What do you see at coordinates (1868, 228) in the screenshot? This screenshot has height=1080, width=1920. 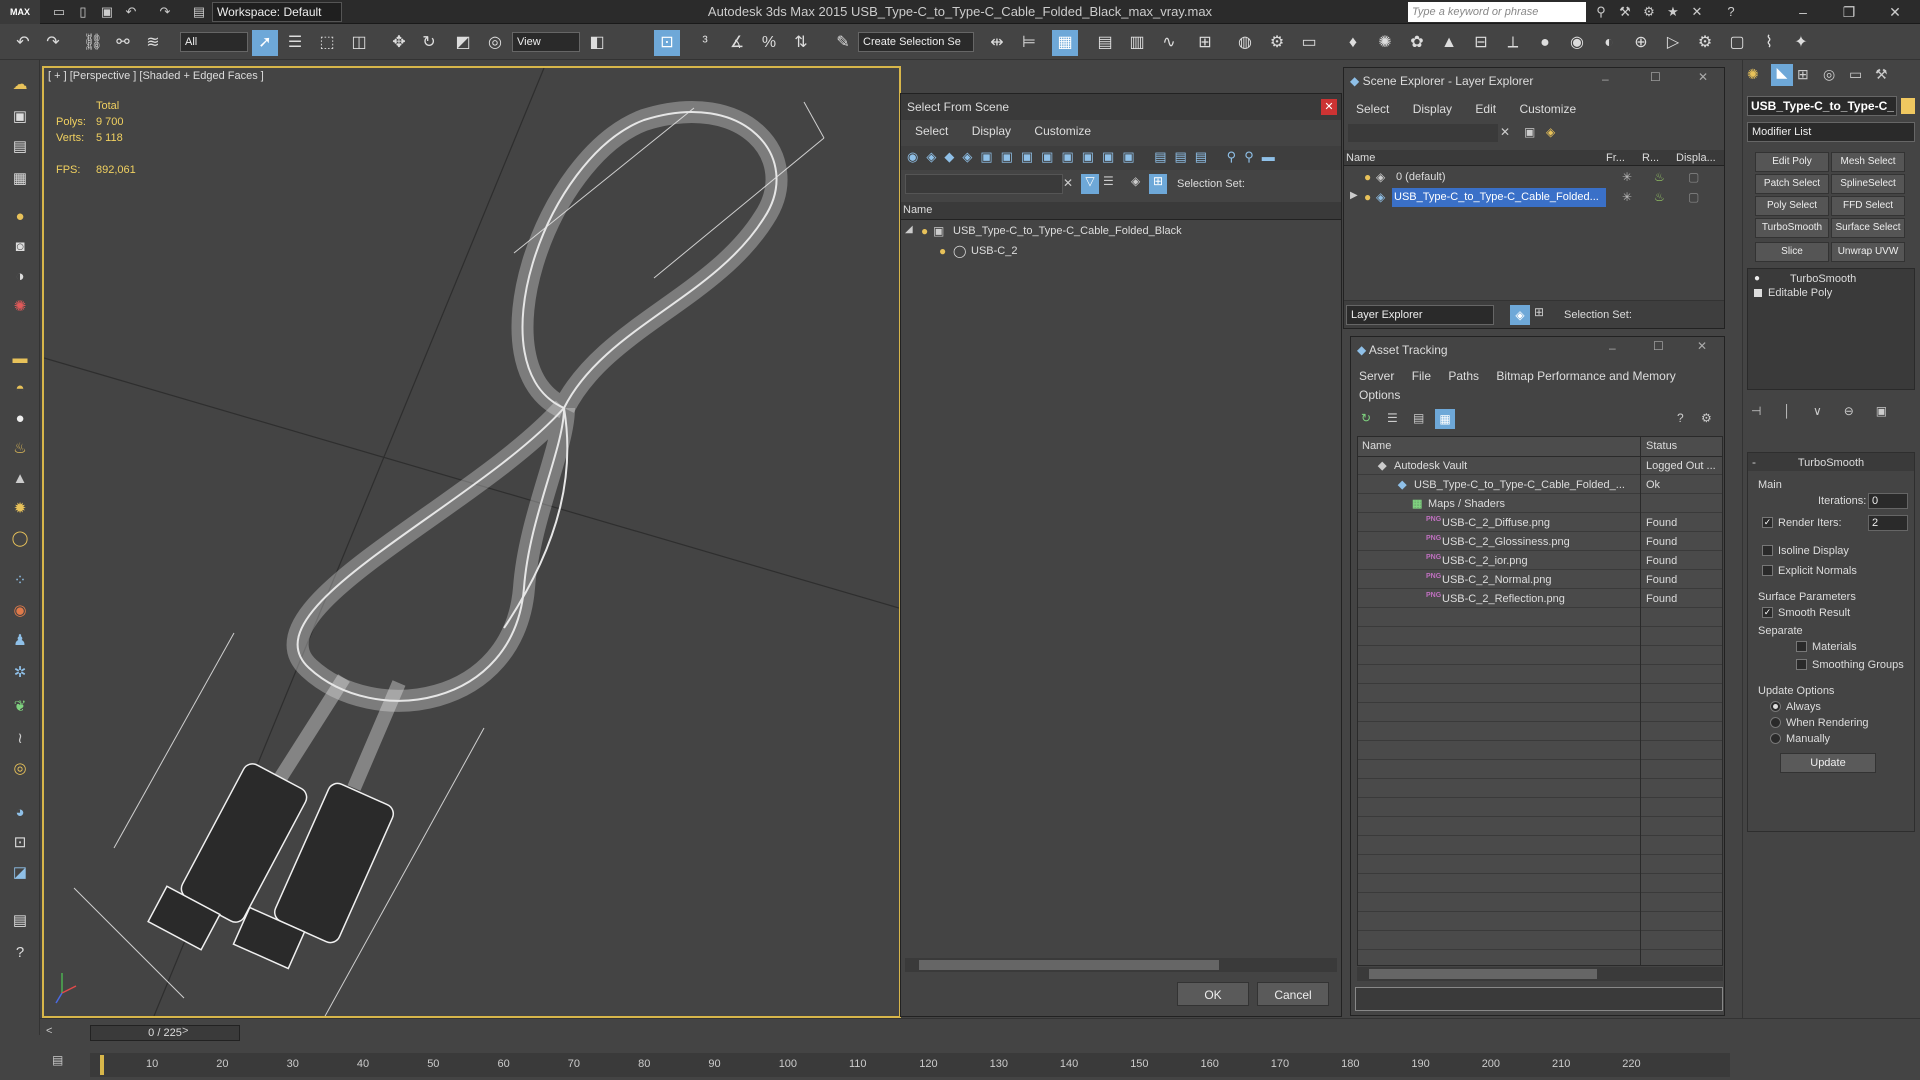 I see `surface-select-button: Surface Select` at bounding box center [1868, 228].